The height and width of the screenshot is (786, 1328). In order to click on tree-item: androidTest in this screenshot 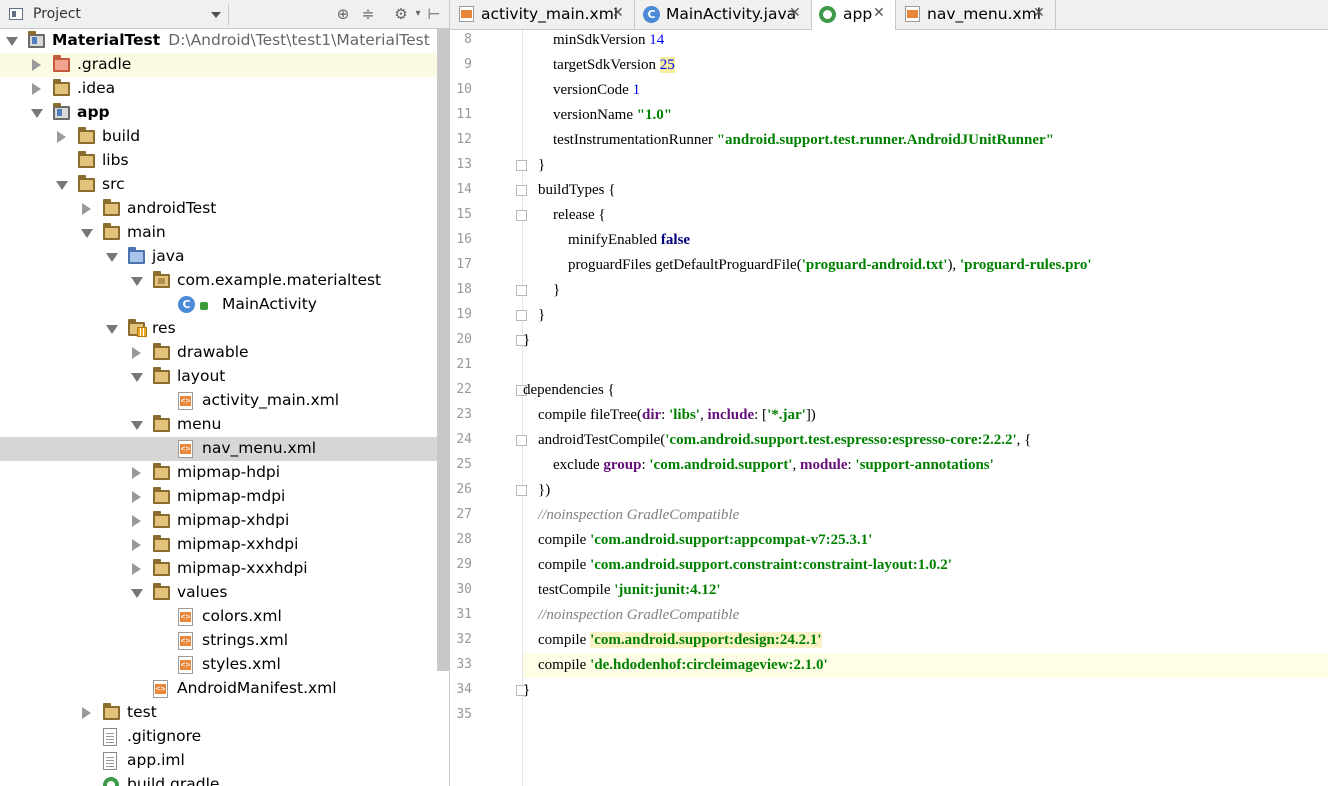, I will do `click(218, 209)`.